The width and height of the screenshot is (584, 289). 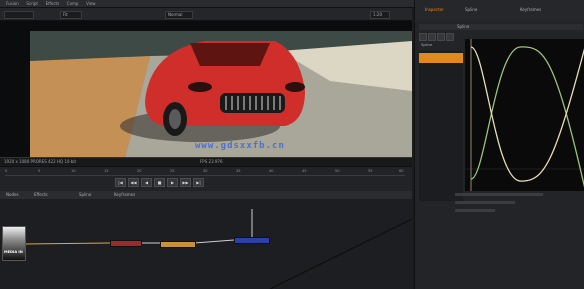 I want to click on ruler-tick: 25, so click(x=172, y=171).